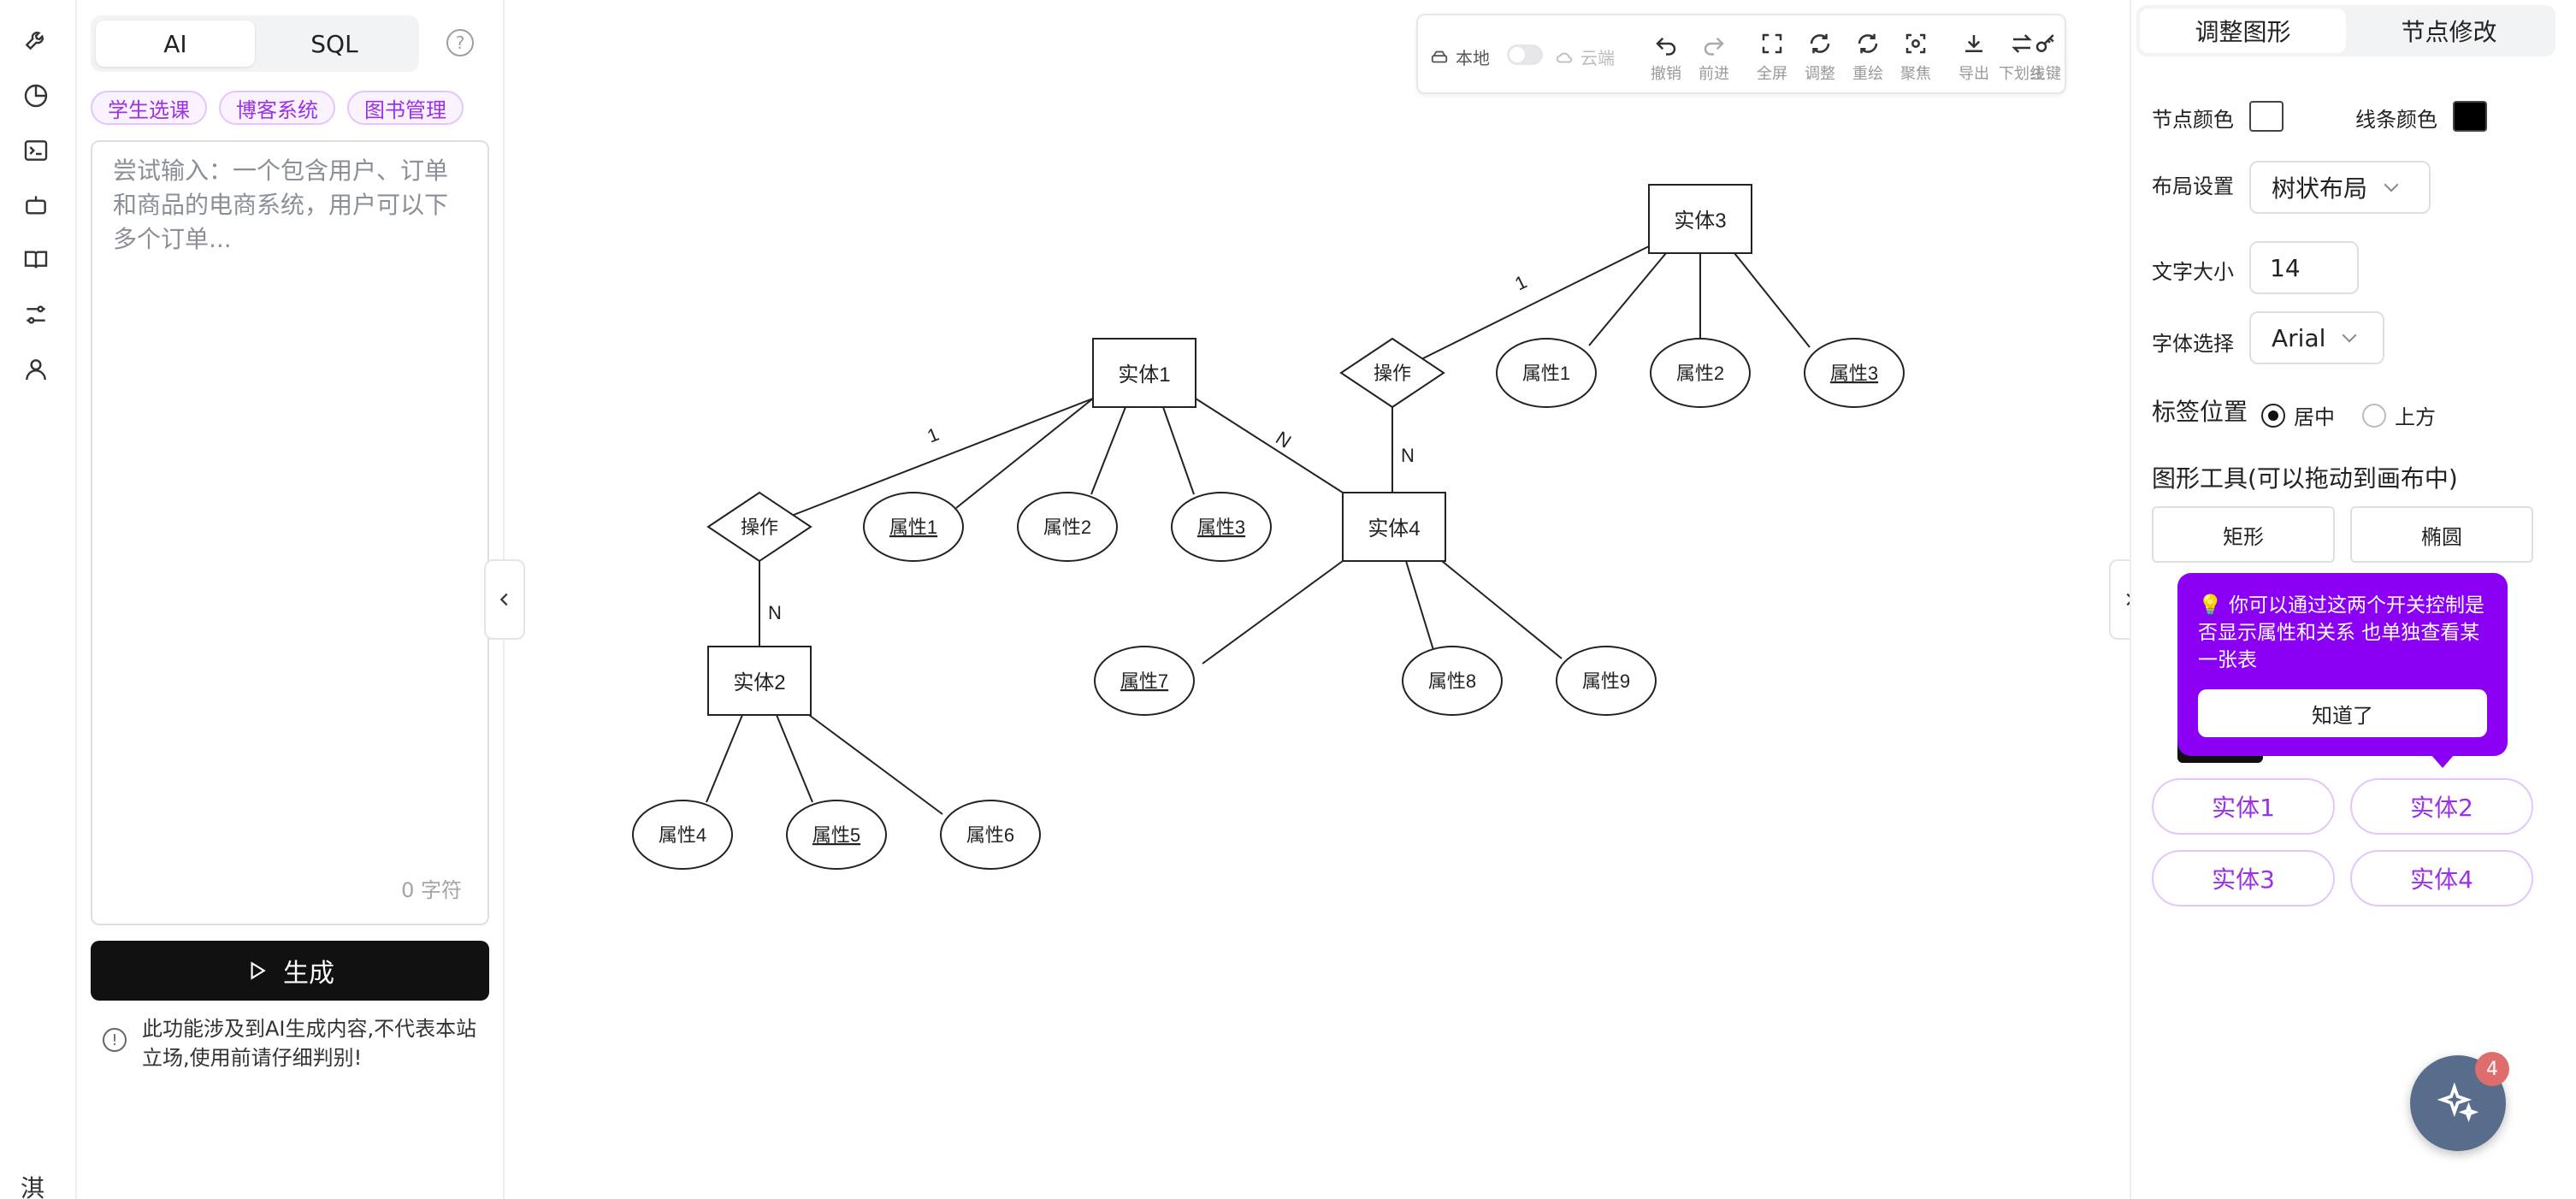  I want to click on example-tag: 博客系统, so click(277, 108).